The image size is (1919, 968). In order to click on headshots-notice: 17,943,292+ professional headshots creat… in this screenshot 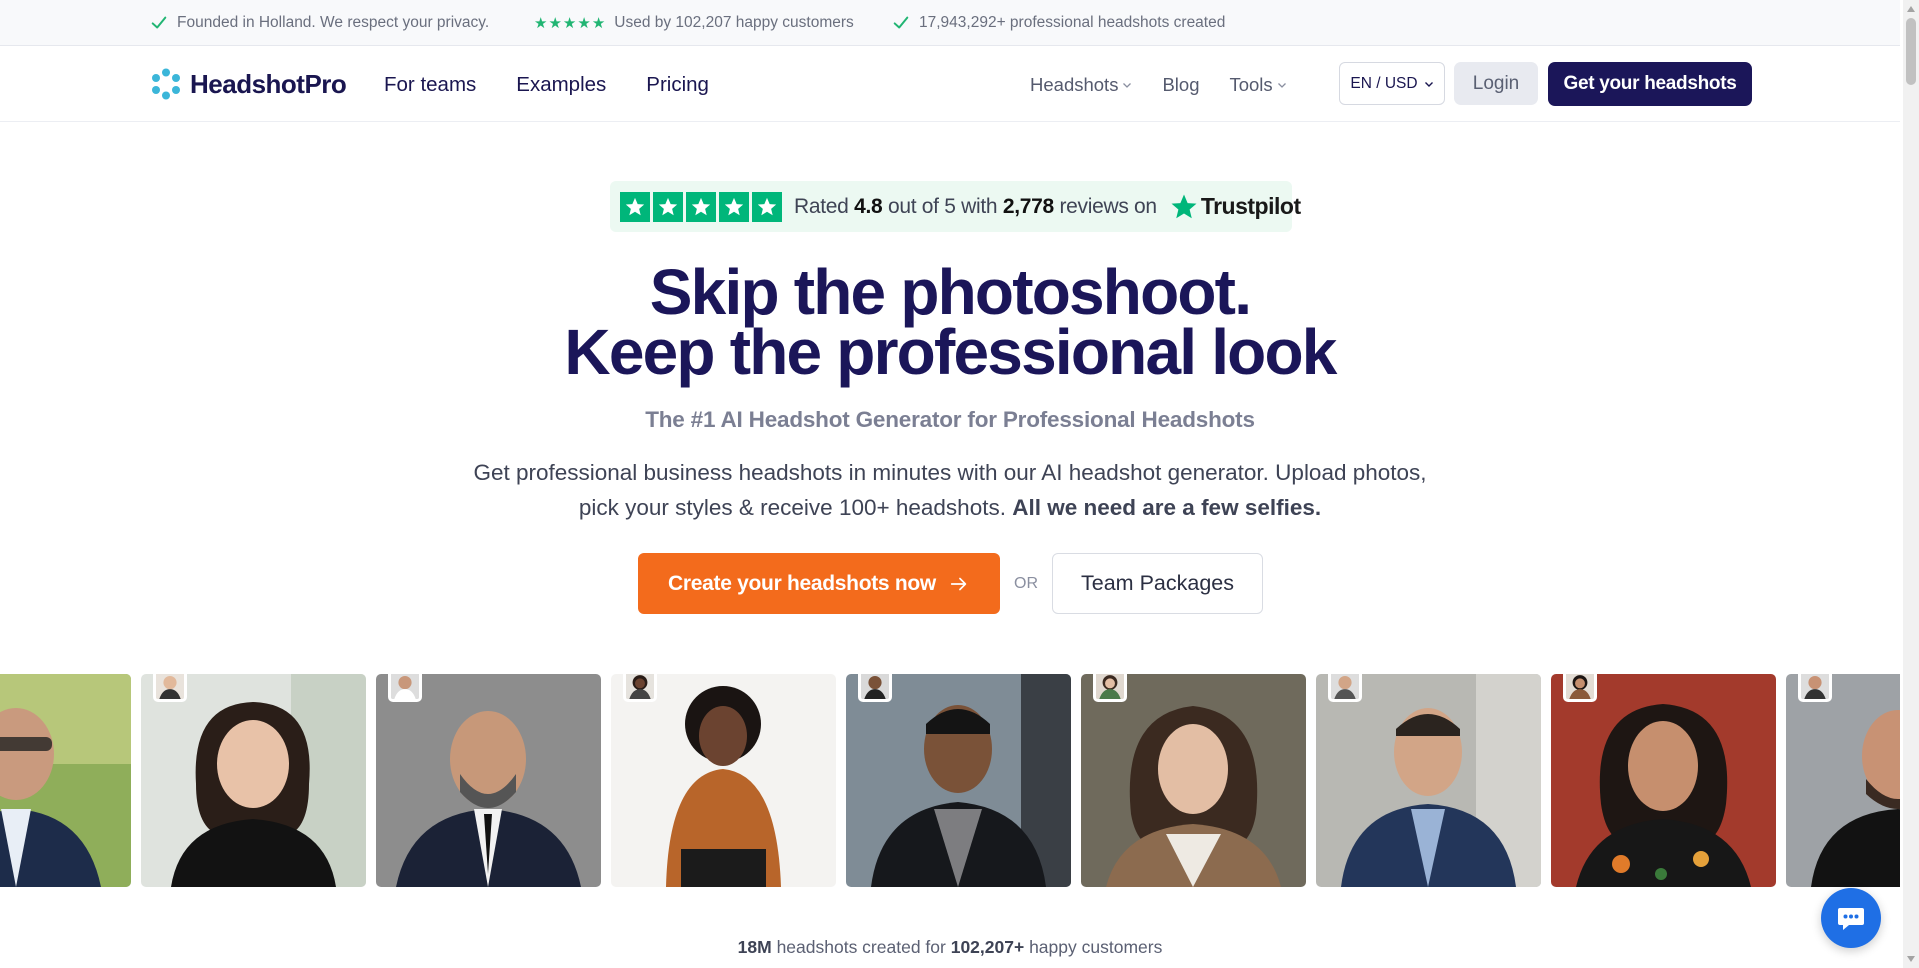, I will do `click(1058, 23)`.